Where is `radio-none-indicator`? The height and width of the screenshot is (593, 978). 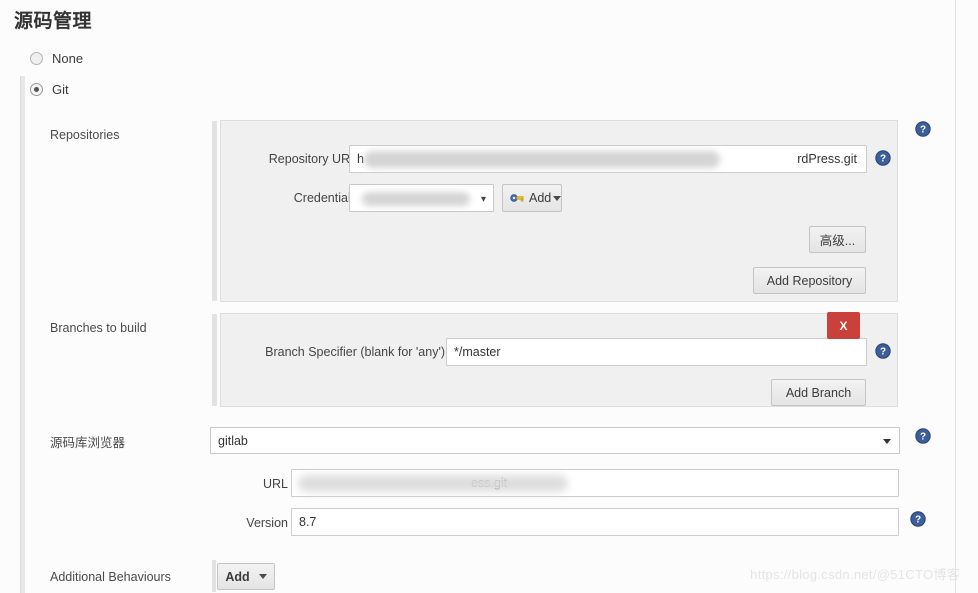 radio-none-indicator is located at coordinates (36, 58).